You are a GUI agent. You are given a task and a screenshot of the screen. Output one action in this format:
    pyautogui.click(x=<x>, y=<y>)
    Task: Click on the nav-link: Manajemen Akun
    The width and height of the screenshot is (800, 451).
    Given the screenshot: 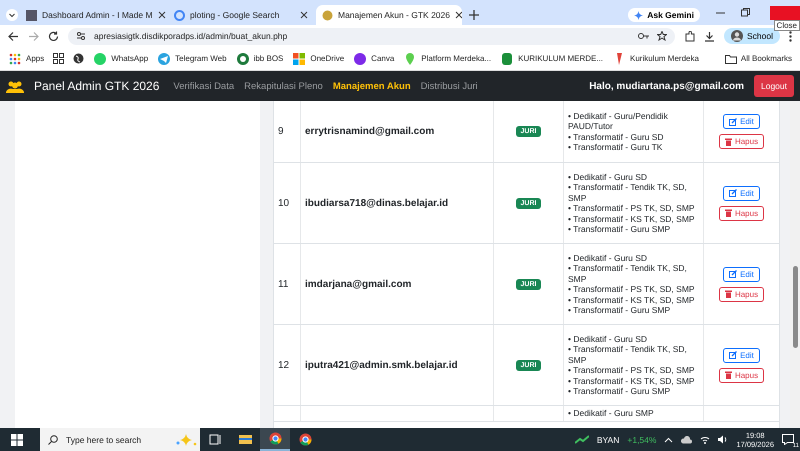 What is the action you would take?
    pyautogui.click(x=371, y=86)
    